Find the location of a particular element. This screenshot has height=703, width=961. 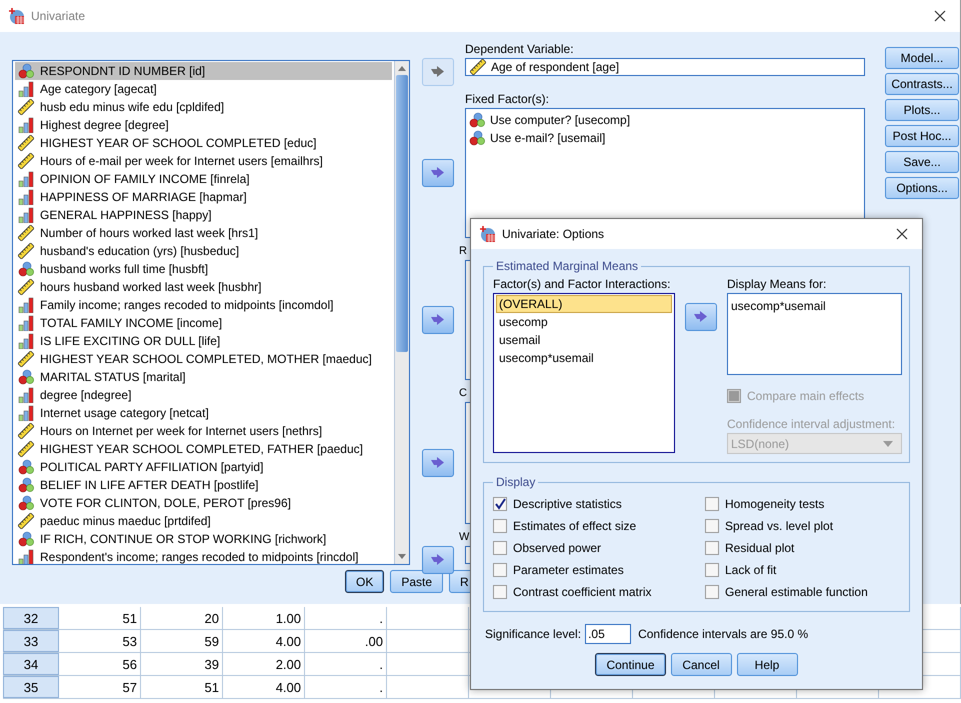

table-cell: .00 is located at coordinates (346, 641).